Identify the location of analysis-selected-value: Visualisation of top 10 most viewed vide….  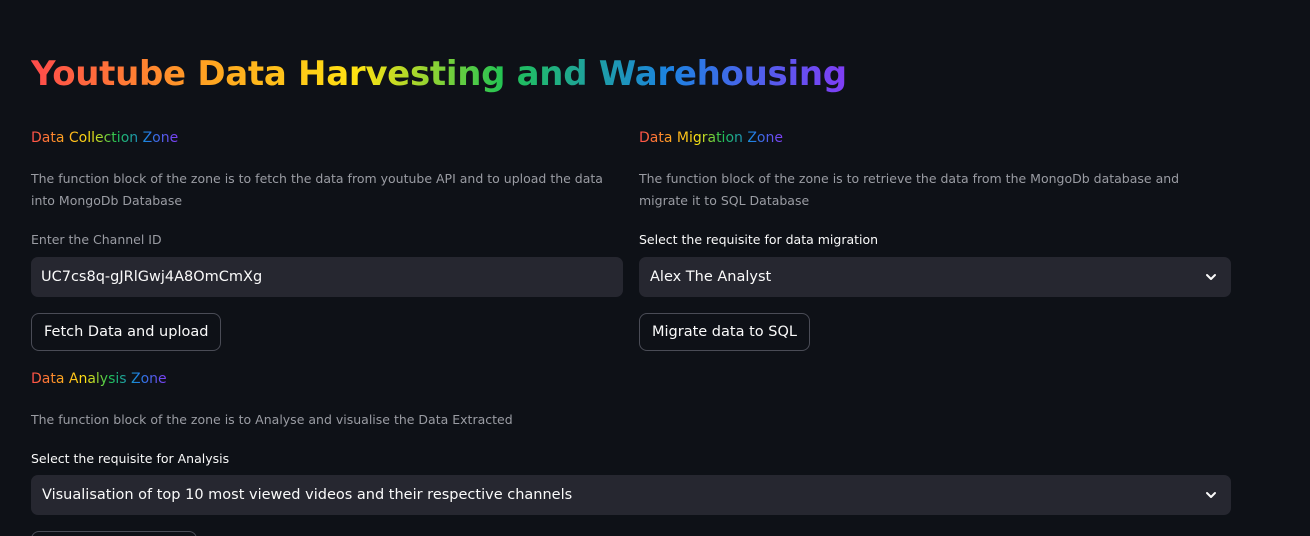
(307, 495).